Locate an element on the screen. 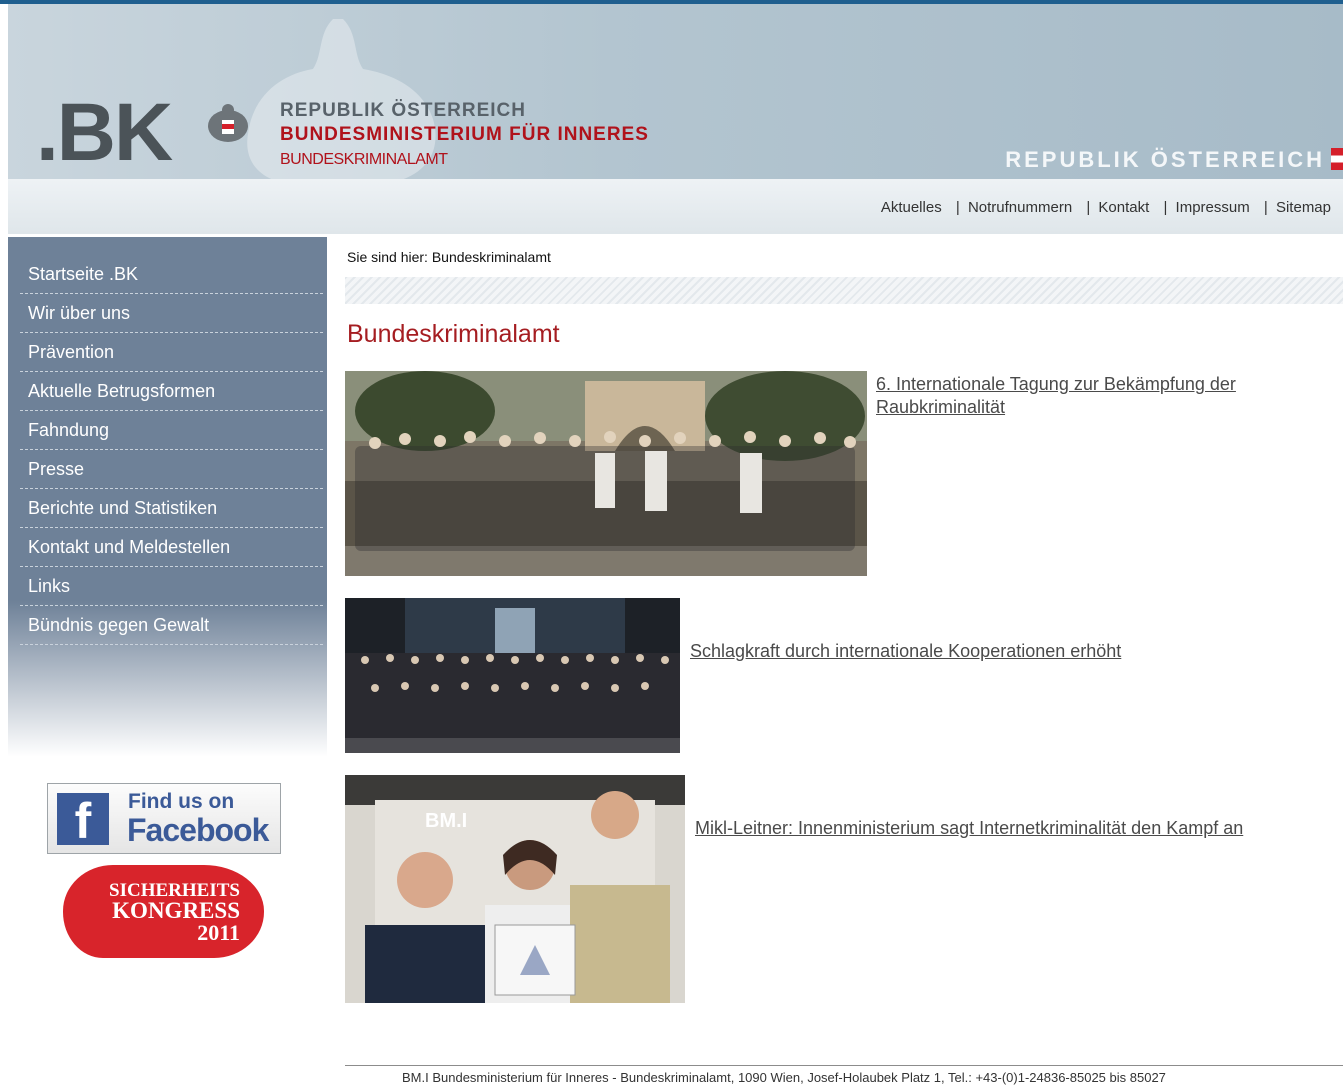  page-title: Bundeskriminalamt is located at coordinates (453, 334).